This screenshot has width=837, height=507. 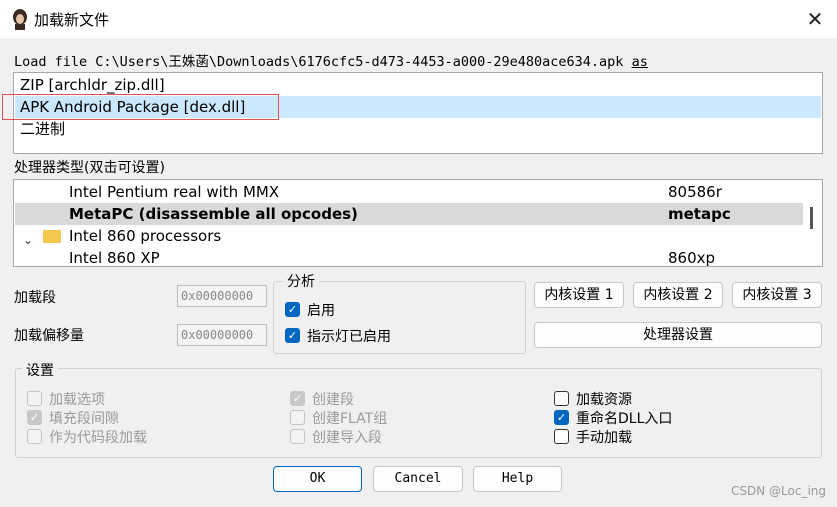 What do you see at coordinates (20, 19) in the screenshot?
I see `app-icon` at bounding box center [20, 19].